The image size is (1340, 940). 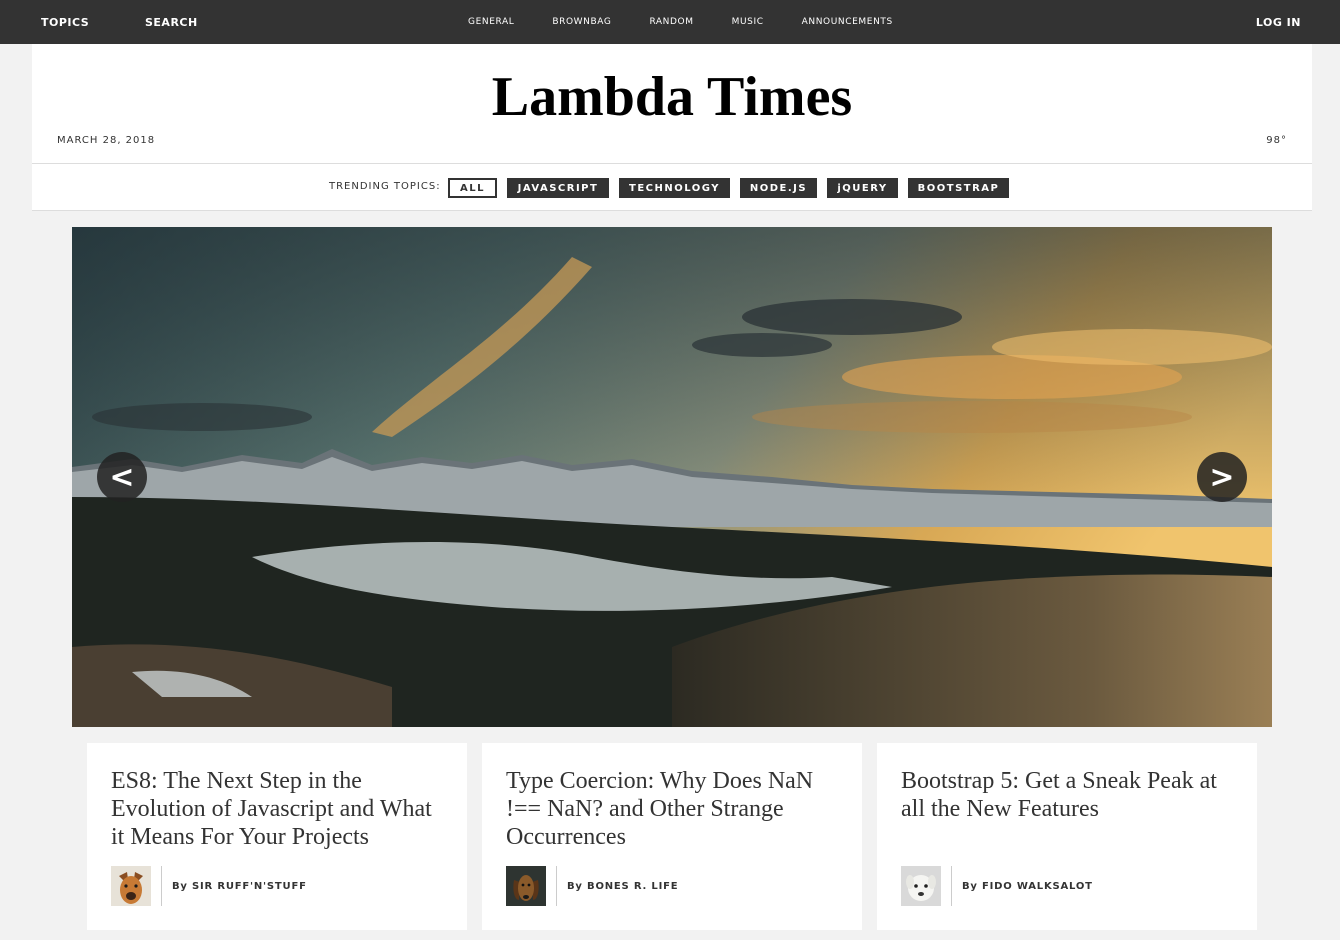 I want to click on nav-brownbag: BROWNBAG, so click(x=581, y=22).